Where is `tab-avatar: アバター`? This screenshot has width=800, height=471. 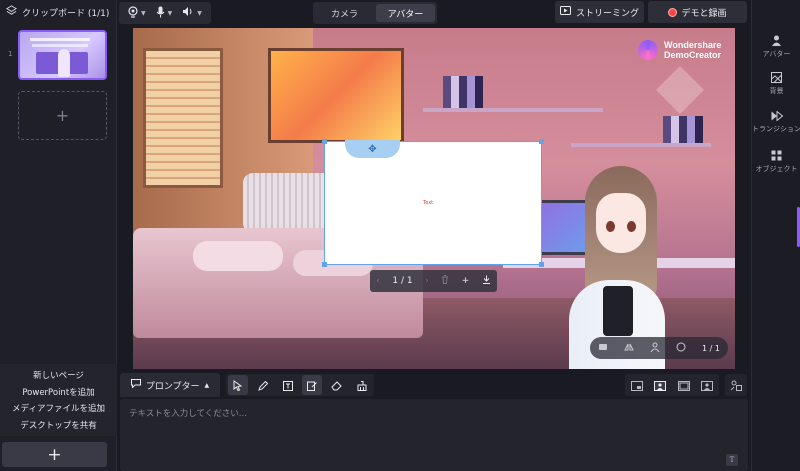 tab-avatar: アバター is located at coordinates (405, 13).